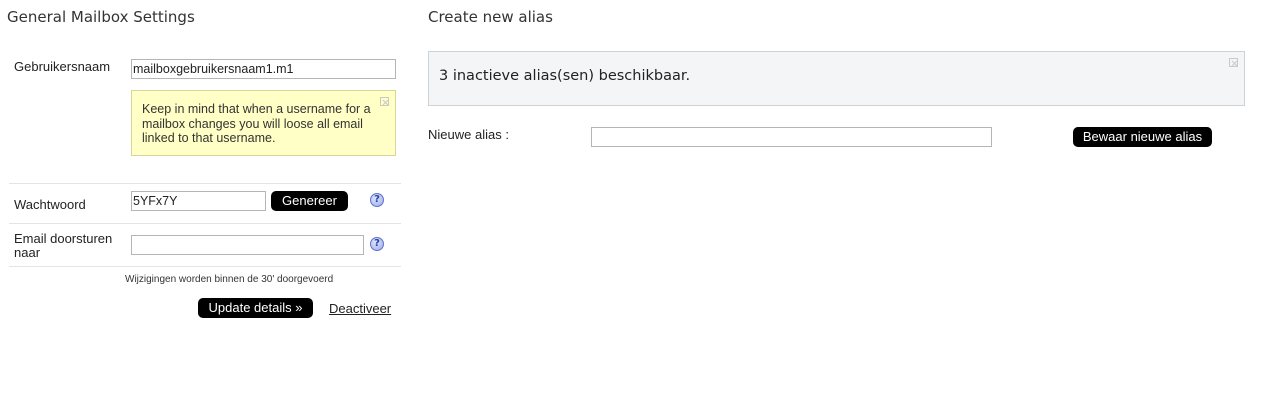  I want to click on new-alias-input, so click(791, 137).